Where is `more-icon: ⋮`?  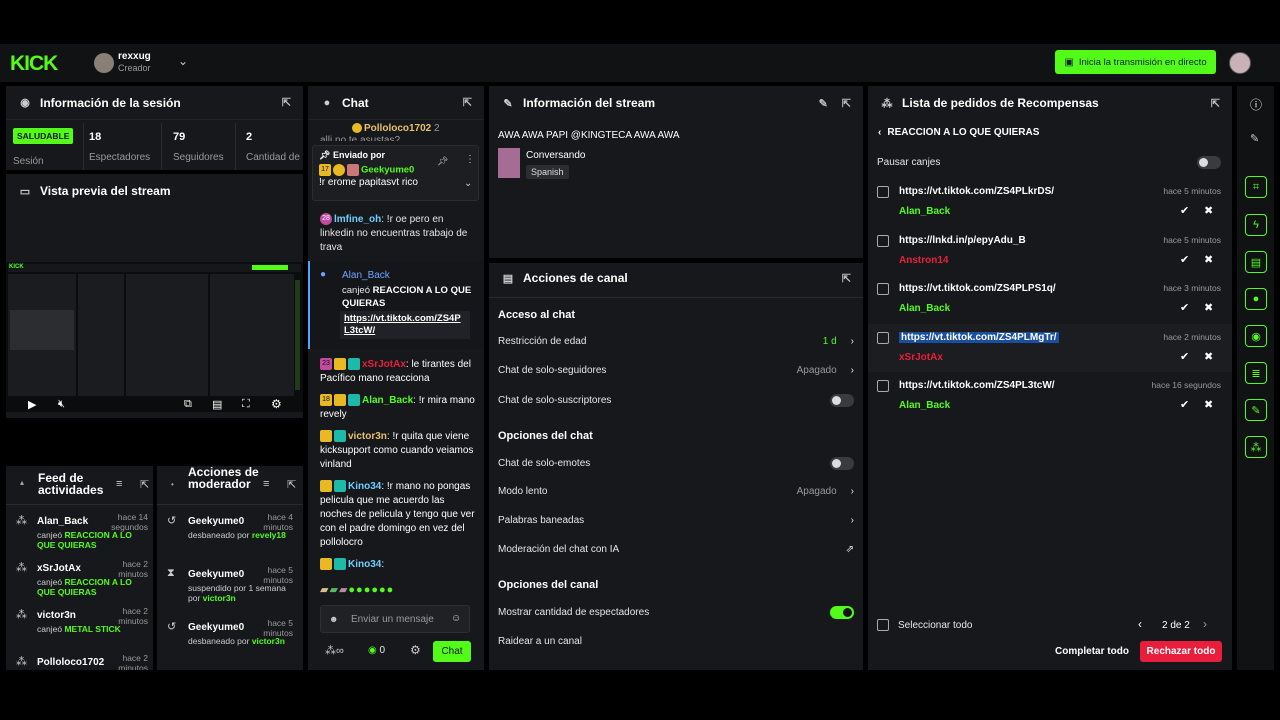 more-icon: ⋮ is located at coordinates (470, 159).